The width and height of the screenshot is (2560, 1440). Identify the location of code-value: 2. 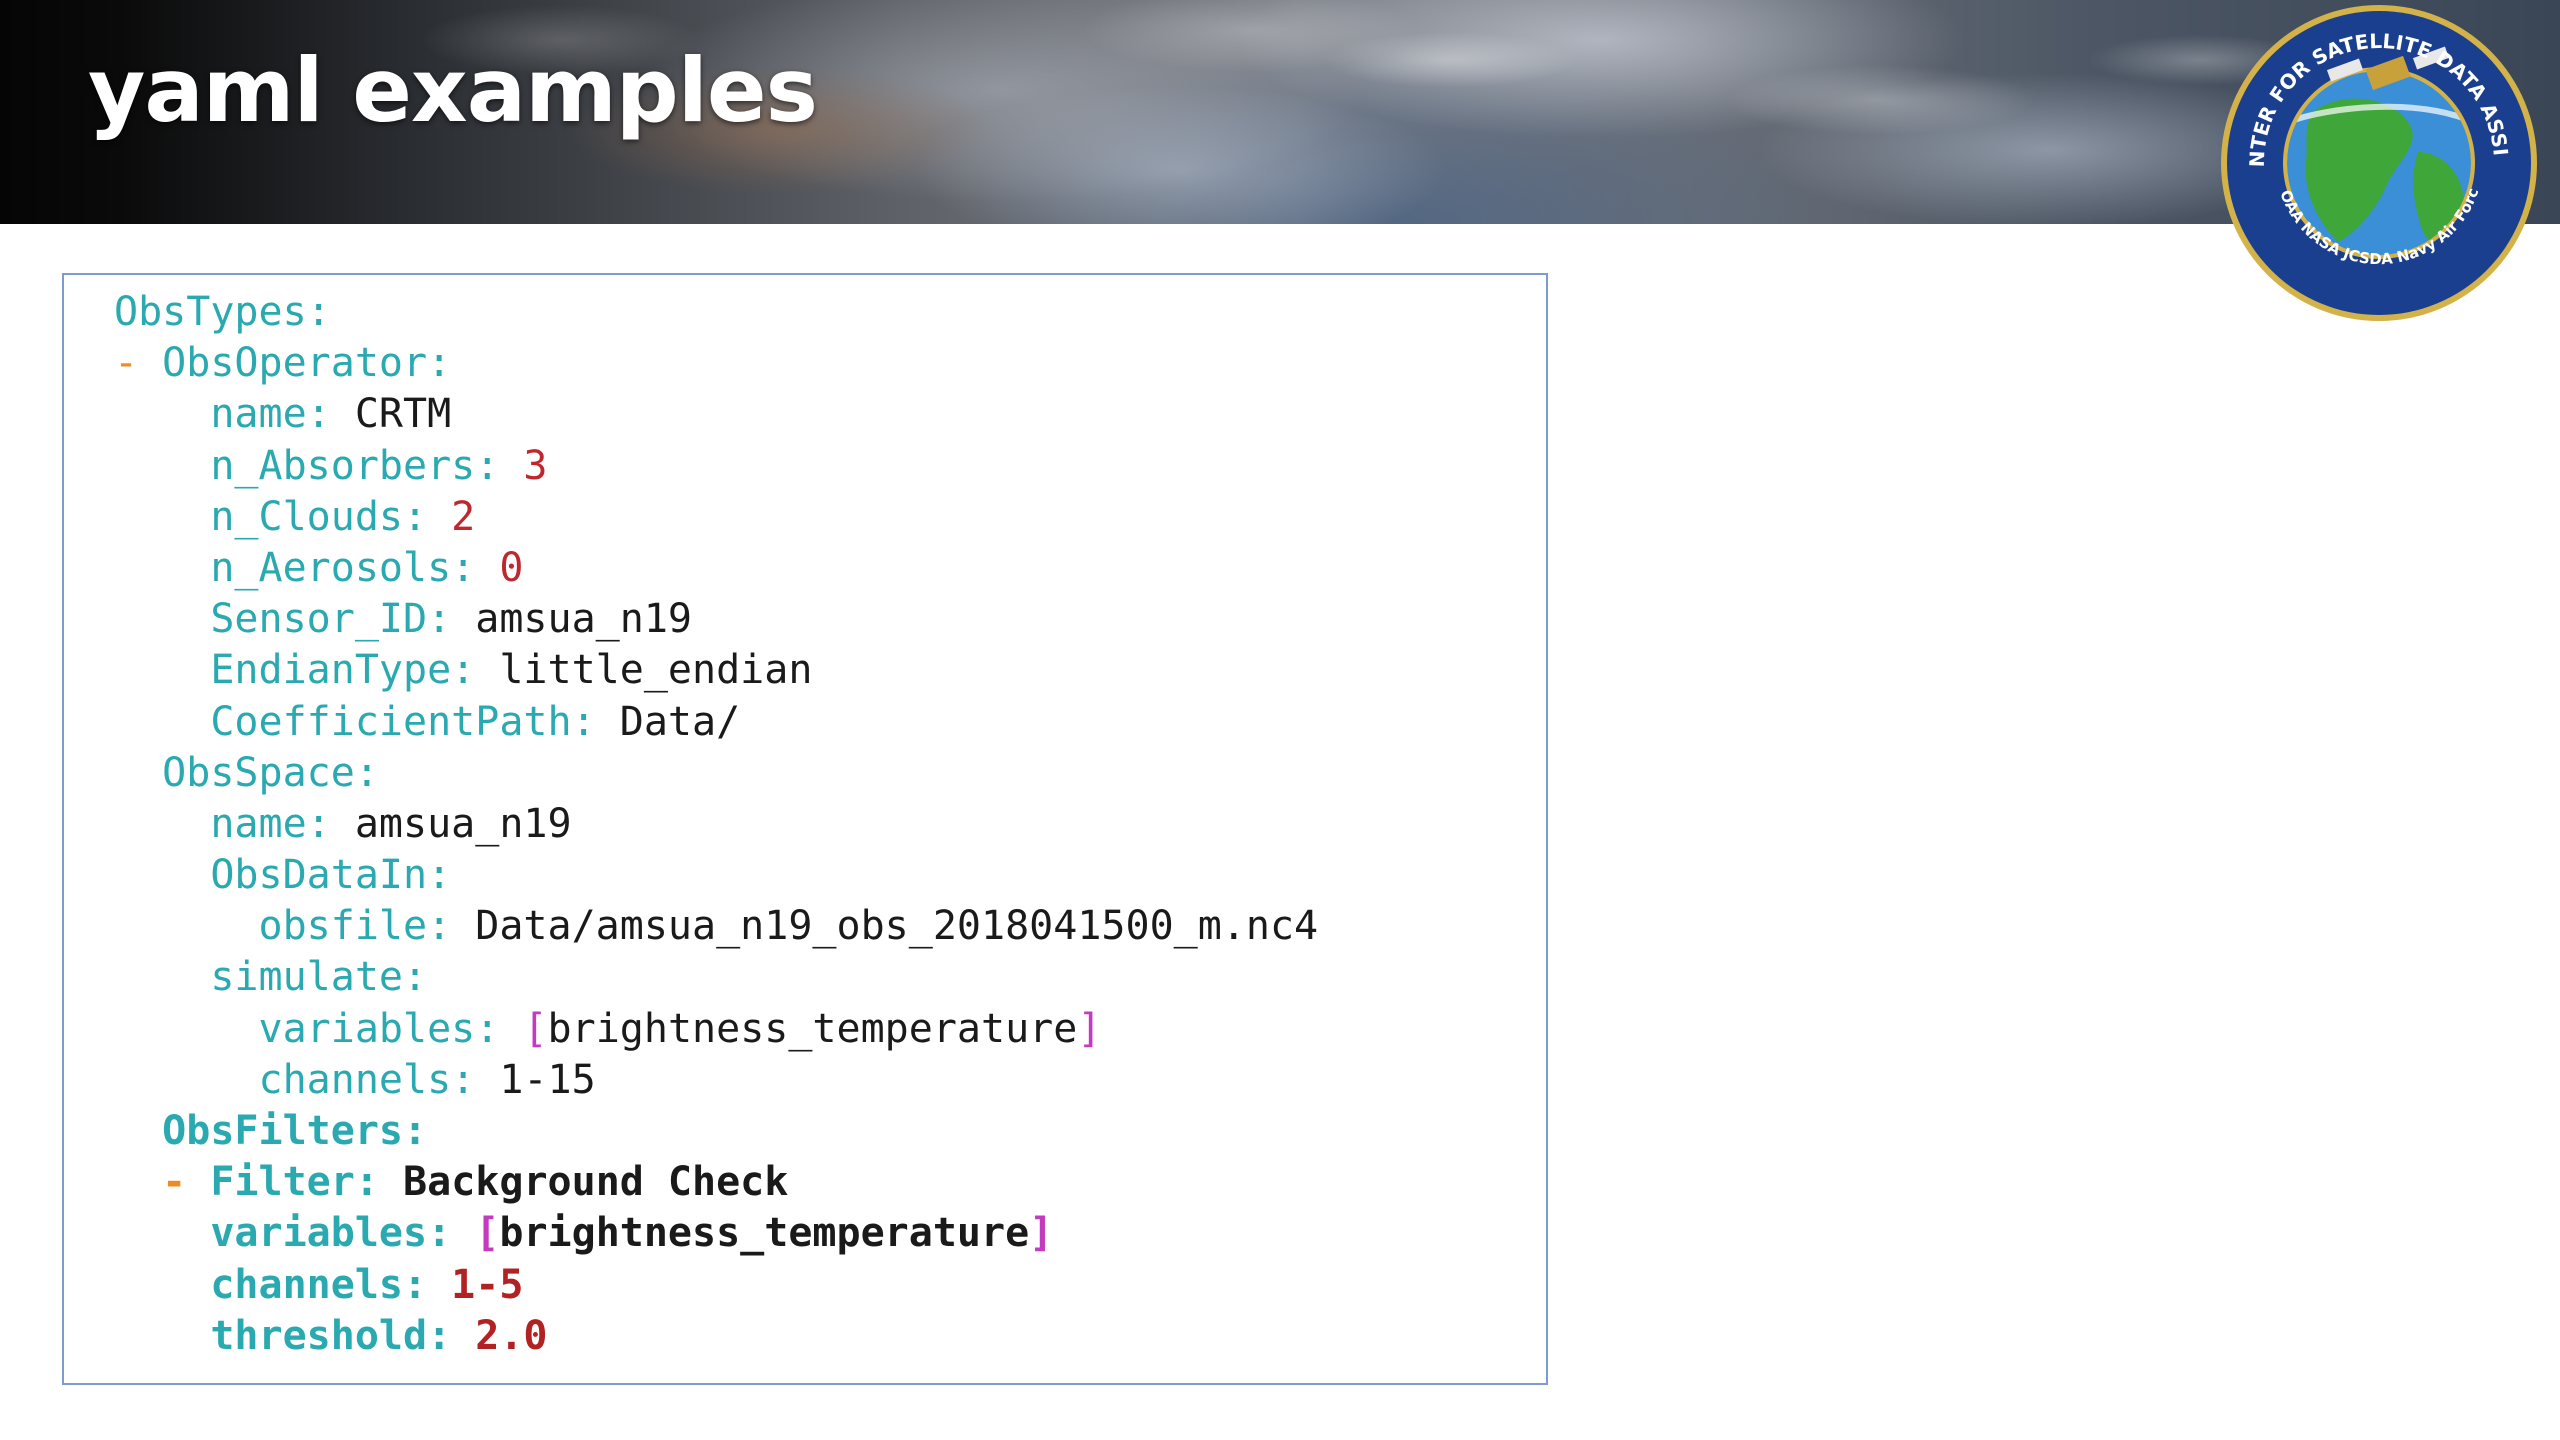
(463, 516).